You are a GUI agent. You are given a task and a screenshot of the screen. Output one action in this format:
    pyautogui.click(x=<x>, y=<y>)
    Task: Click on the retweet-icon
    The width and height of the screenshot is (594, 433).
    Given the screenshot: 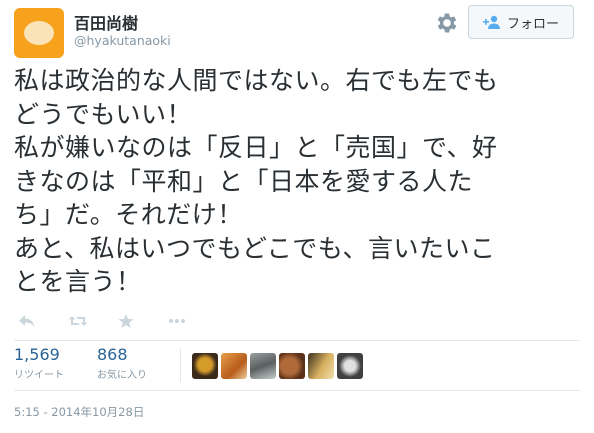 What is the action you would take?
    pyautogui.click(x=78, y=321)
    